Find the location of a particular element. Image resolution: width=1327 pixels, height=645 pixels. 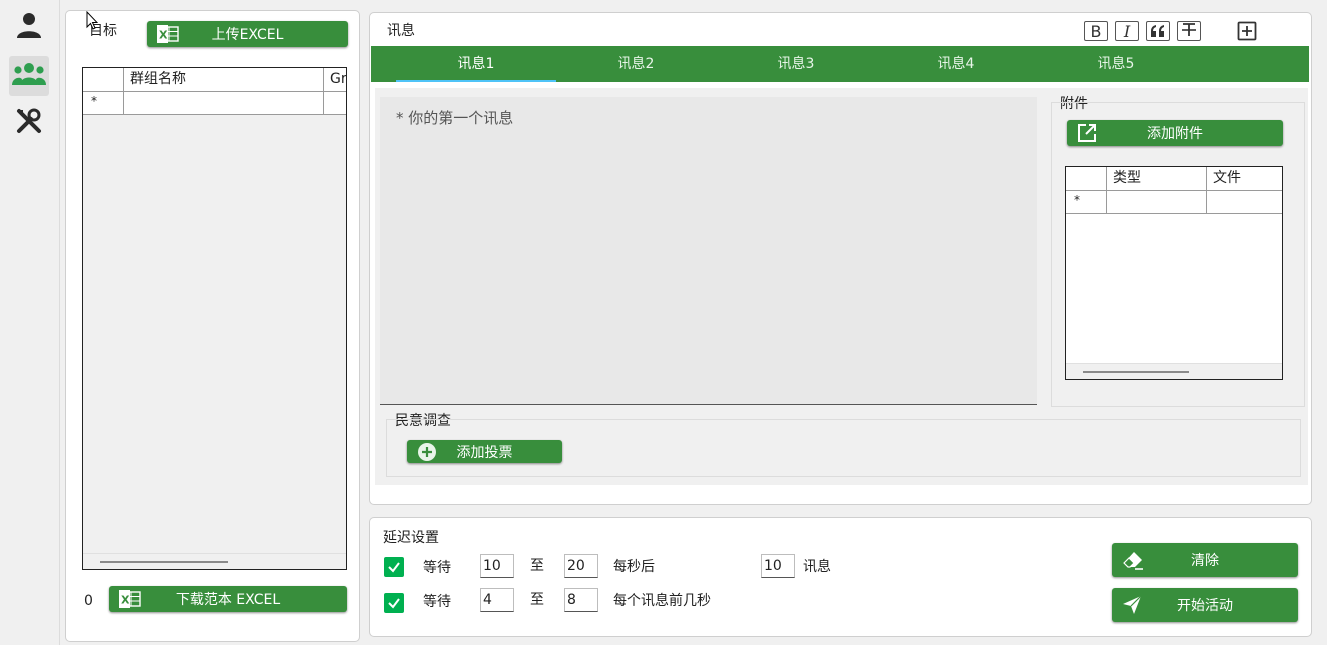

attachments-grid: 类型 文件 * is located at coordinates (1174, 273).